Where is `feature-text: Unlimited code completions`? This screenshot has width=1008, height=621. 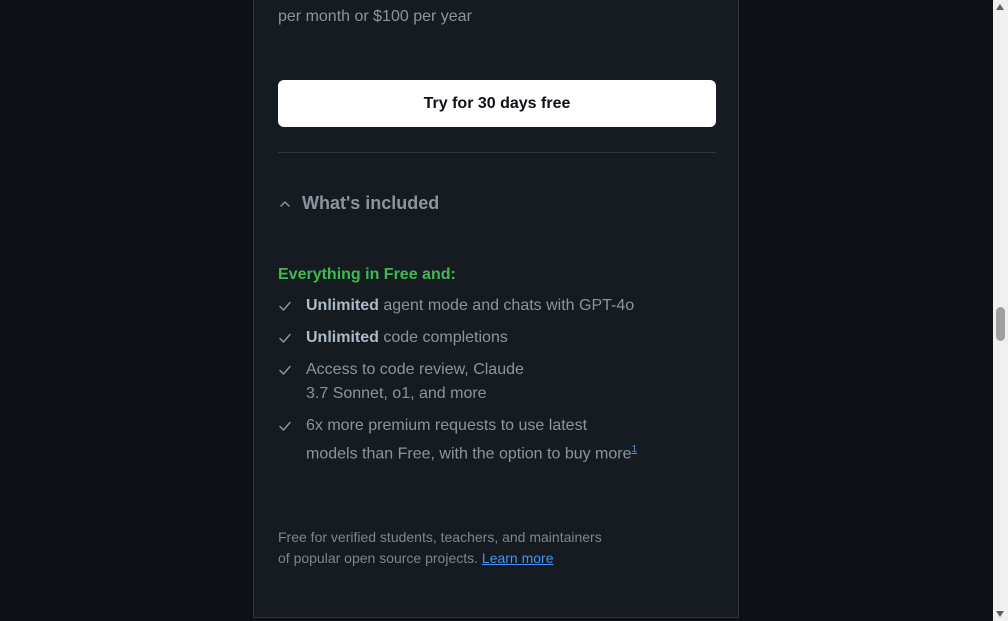
feature-text: Unlimited code completions is located at coordinates (407, 338).